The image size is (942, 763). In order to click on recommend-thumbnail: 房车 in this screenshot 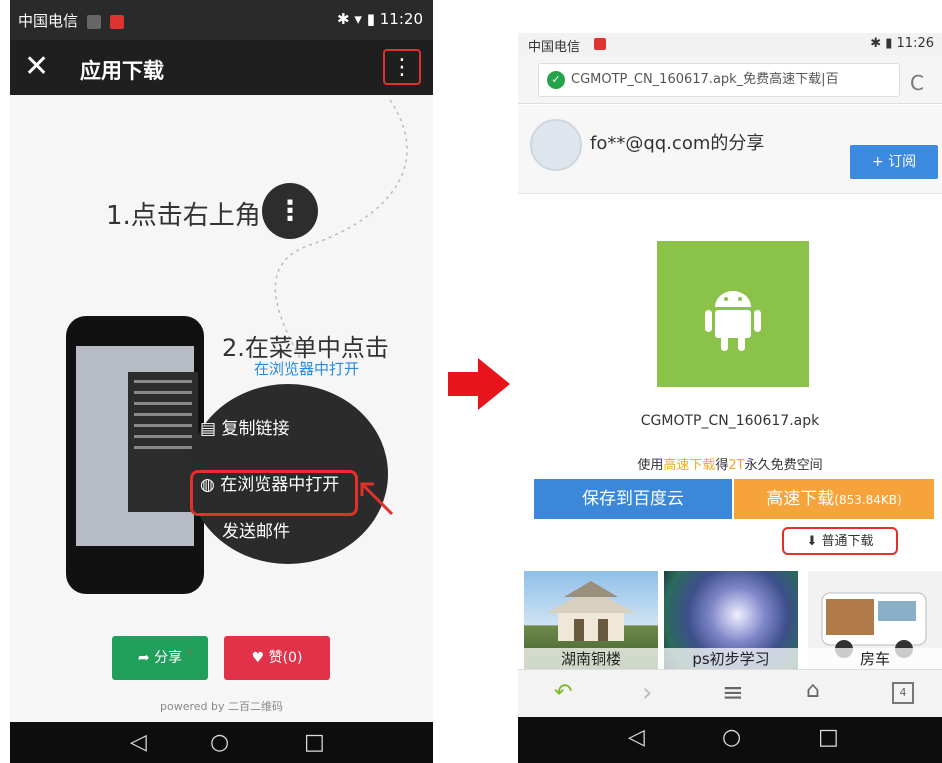, I will do `click(875, 620)`.